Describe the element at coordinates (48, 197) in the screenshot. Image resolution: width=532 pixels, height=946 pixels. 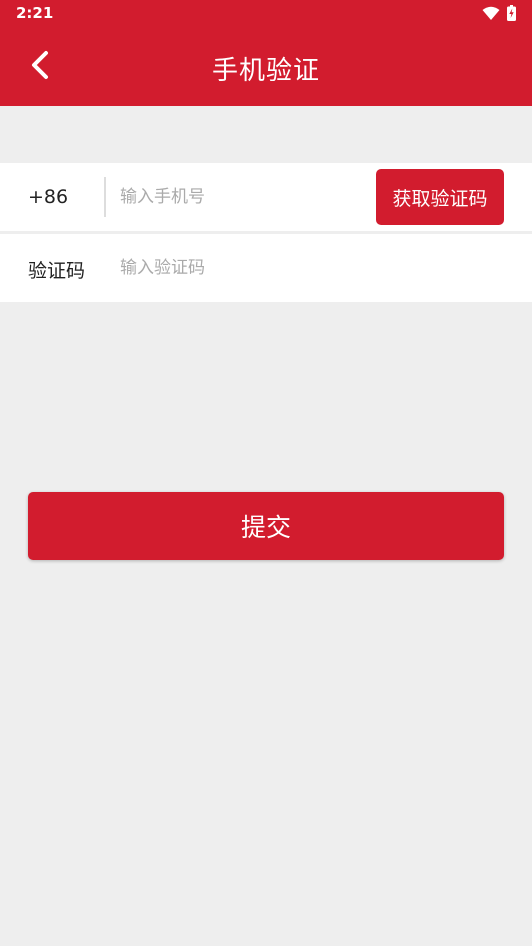
I see `country-code-prefix: +86` at that location.